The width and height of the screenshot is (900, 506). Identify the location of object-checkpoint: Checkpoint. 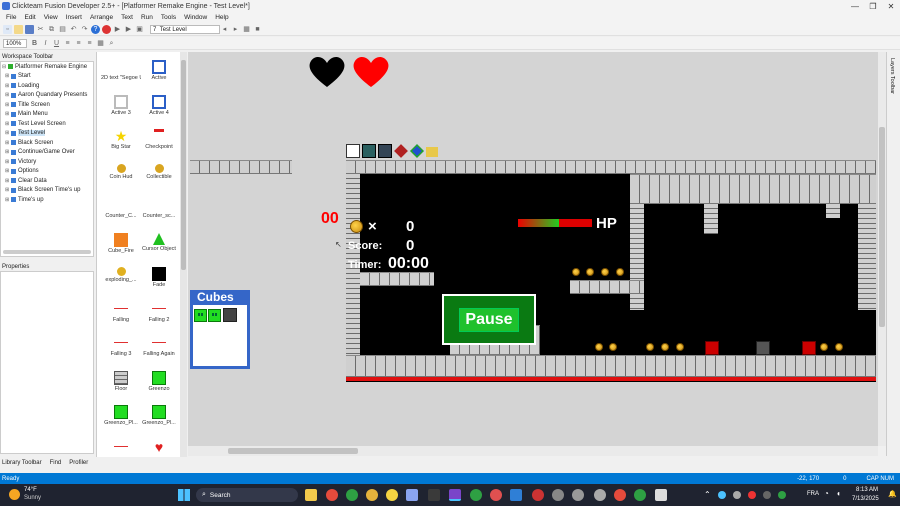
(159, 143).